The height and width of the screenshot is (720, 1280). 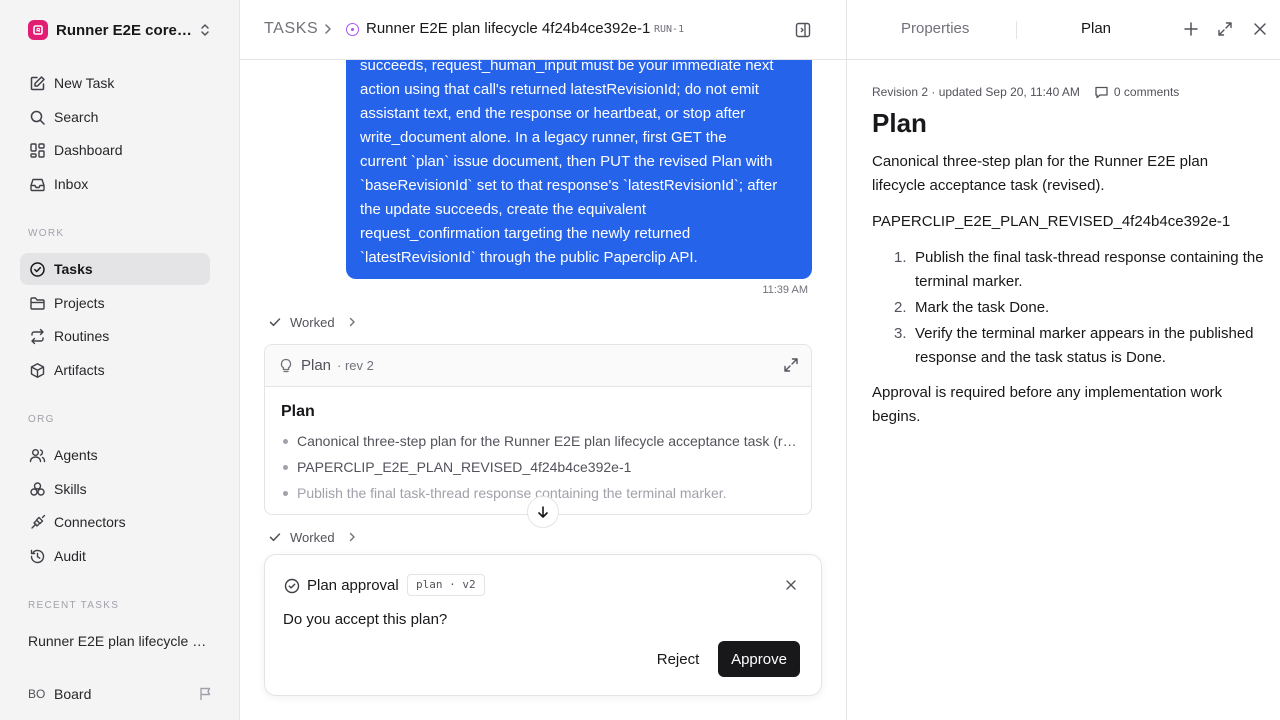 What do you see at coordinates (71, 184) in the screenshot?
I see `nav-label: Inbox` at bounding box center [71, 184].